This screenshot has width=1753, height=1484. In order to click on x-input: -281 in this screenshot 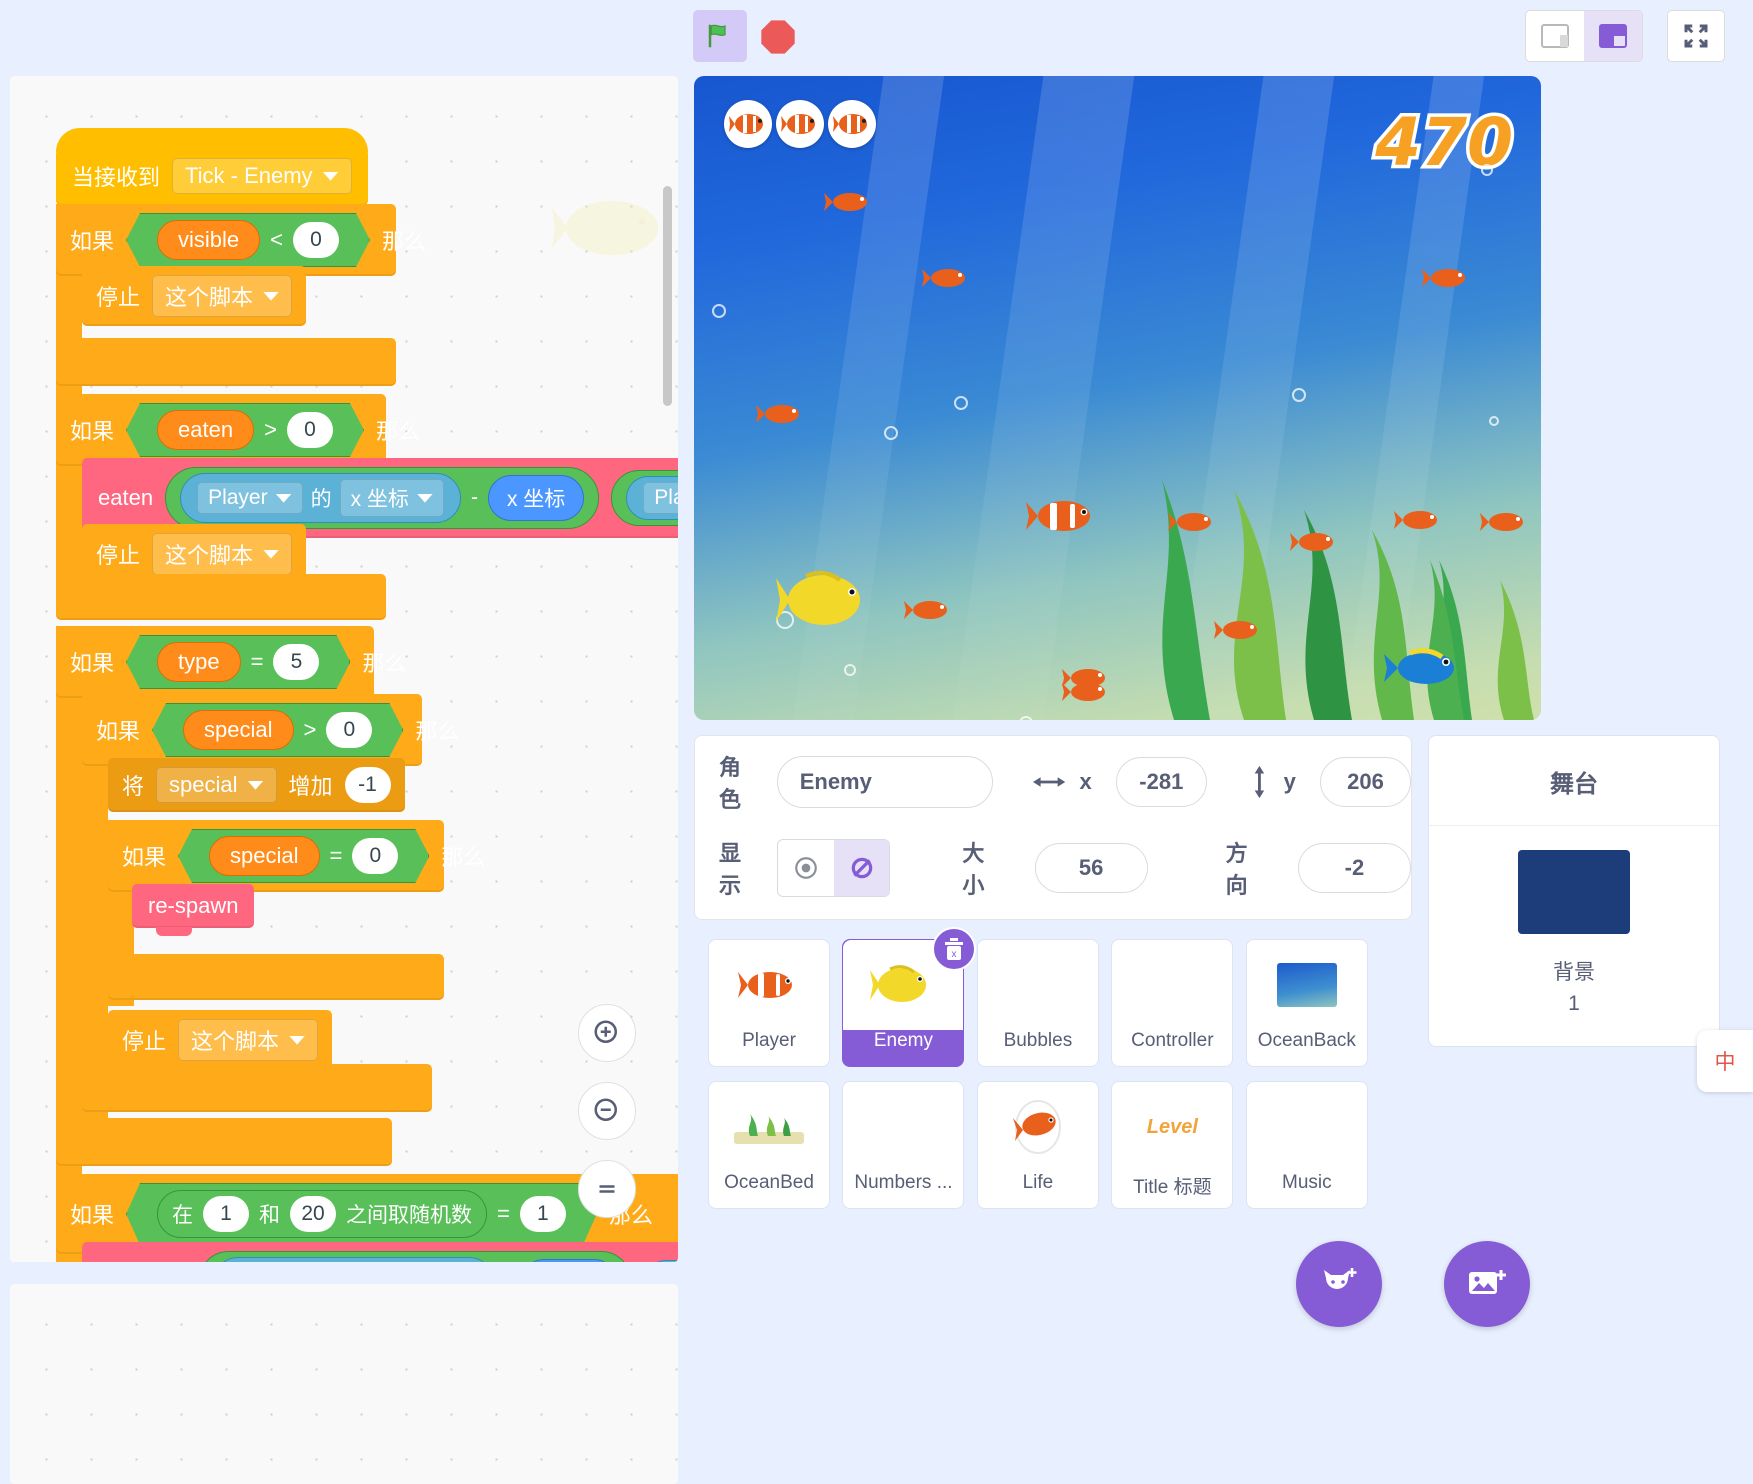, I will do `click(1161, 782)`.